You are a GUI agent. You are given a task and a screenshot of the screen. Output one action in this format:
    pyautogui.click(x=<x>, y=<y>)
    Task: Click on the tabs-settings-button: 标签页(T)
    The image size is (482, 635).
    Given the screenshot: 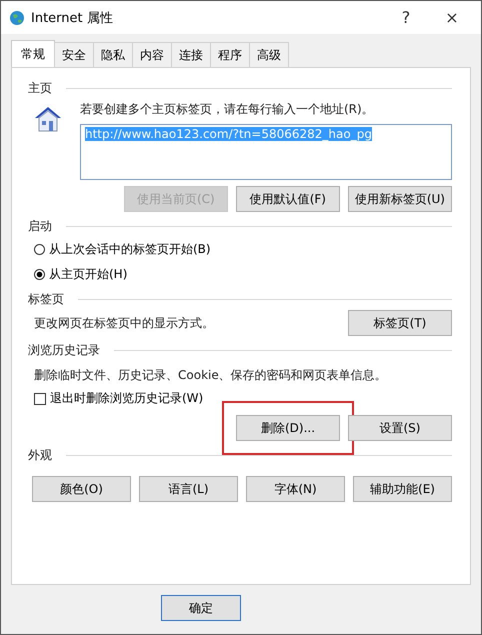 What is the action you would take?
    pyautogui.click(x=400, y=323)
    